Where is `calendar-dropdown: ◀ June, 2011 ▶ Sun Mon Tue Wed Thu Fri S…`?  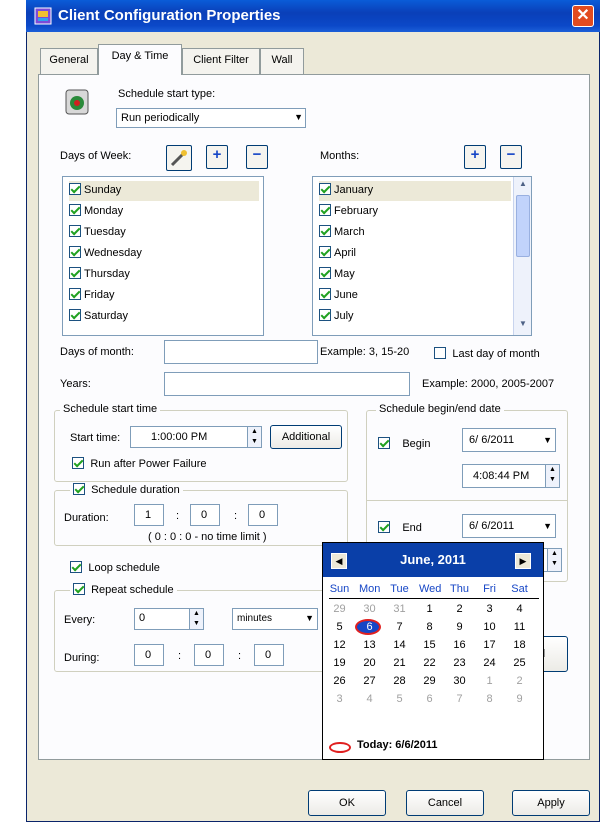
calendar-dropdown: ◀ June, 2011 ▶ Sun Mon Tue Wed Thu Fri S… is located at coordinates (433, 651).